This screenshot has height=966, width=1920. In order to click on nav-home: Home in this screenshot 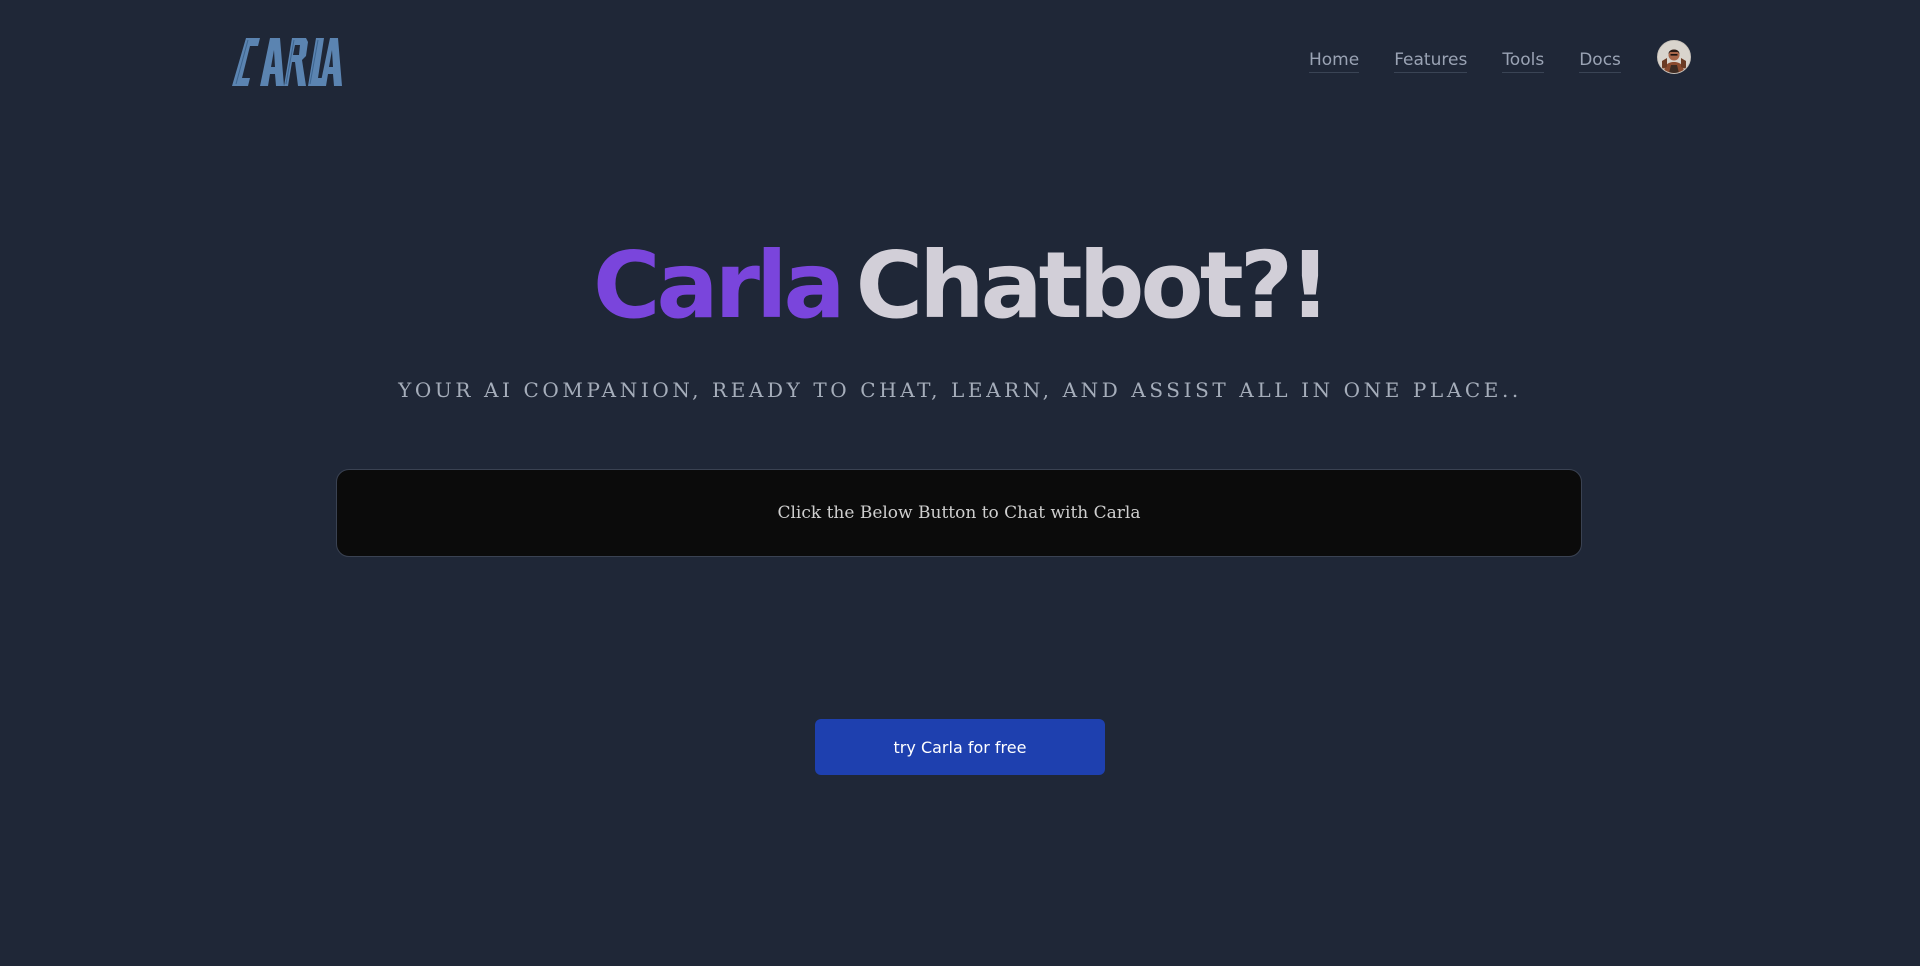, I will do `click(1334, 61)`.